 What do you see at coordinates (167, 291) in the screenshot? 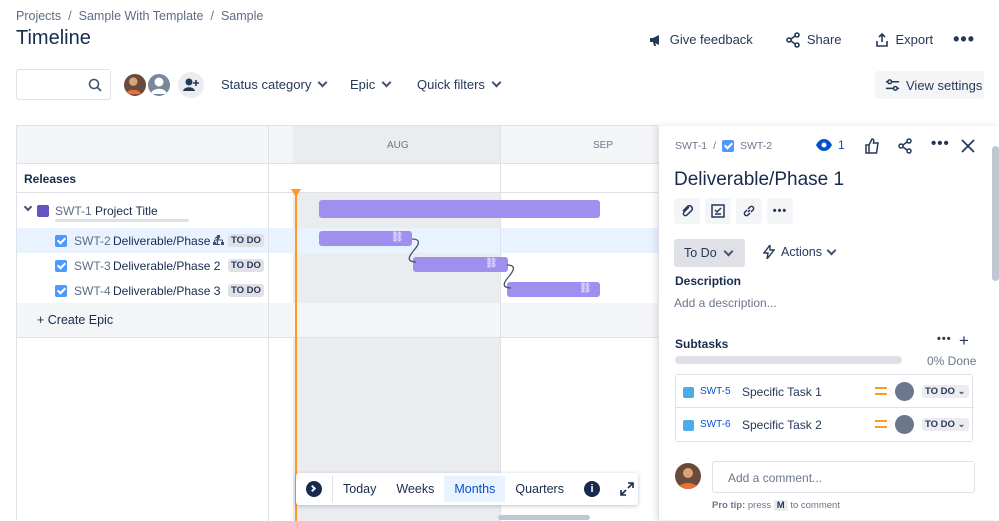
I see `issue-title: Deliverable/Phase 3` at bounding box center [167, 291].